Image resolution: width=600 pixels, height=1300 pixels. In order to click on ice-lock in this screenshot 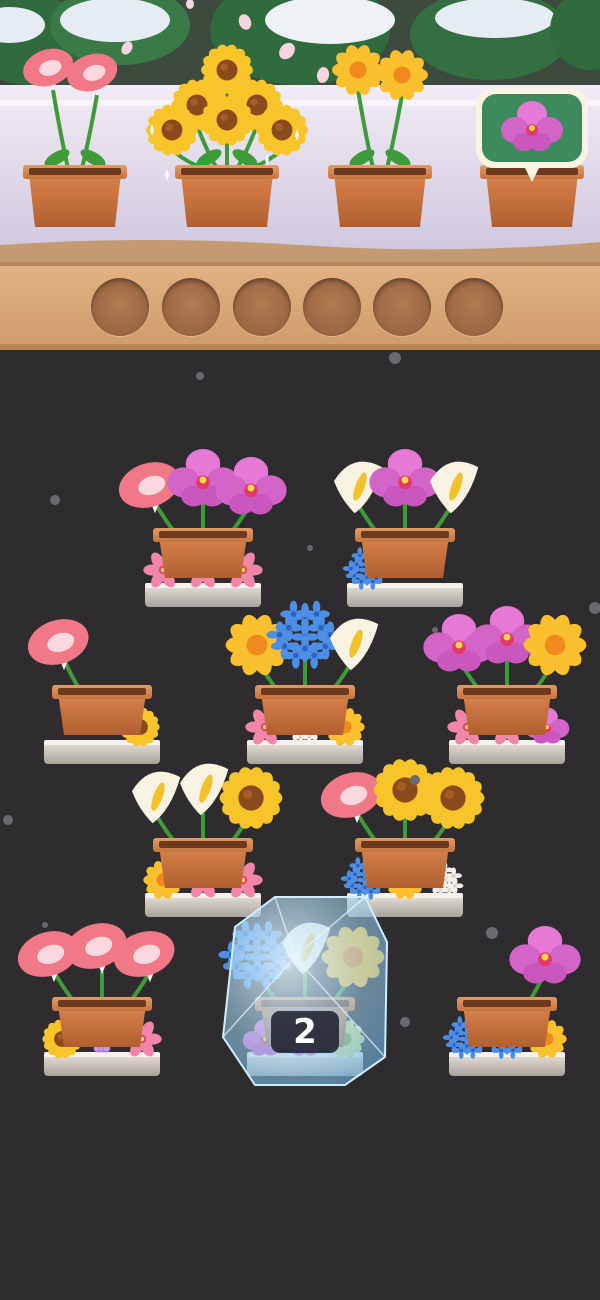, I will do `click(305, 991)`.